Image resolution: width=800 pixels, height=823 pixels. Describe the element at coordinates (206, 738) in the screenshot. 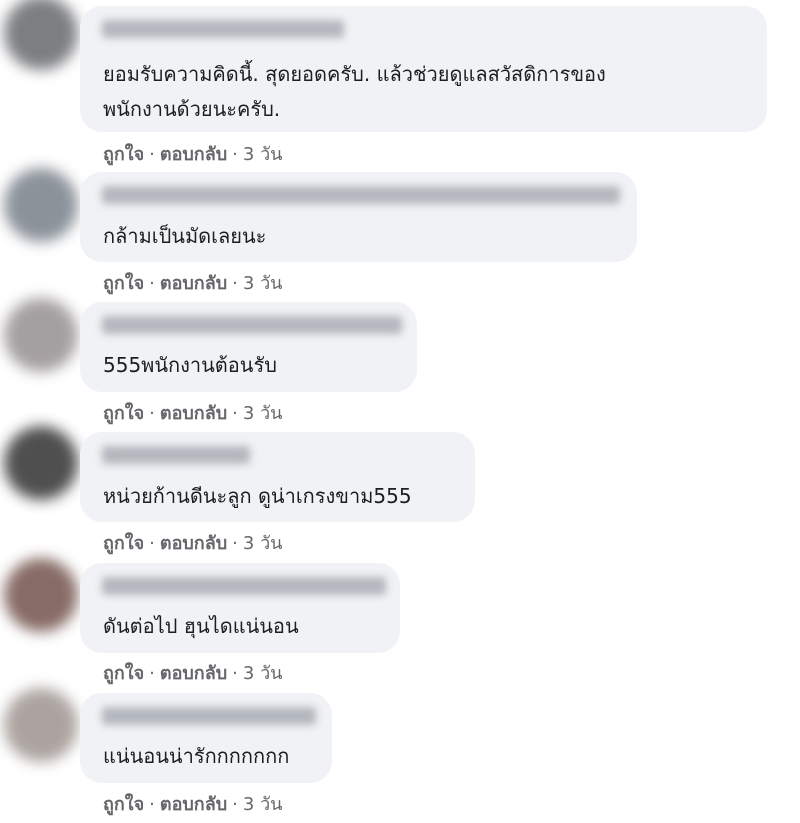

I see `comment-bubble: แน่นอนน่ารักกกกกกก` at that location.